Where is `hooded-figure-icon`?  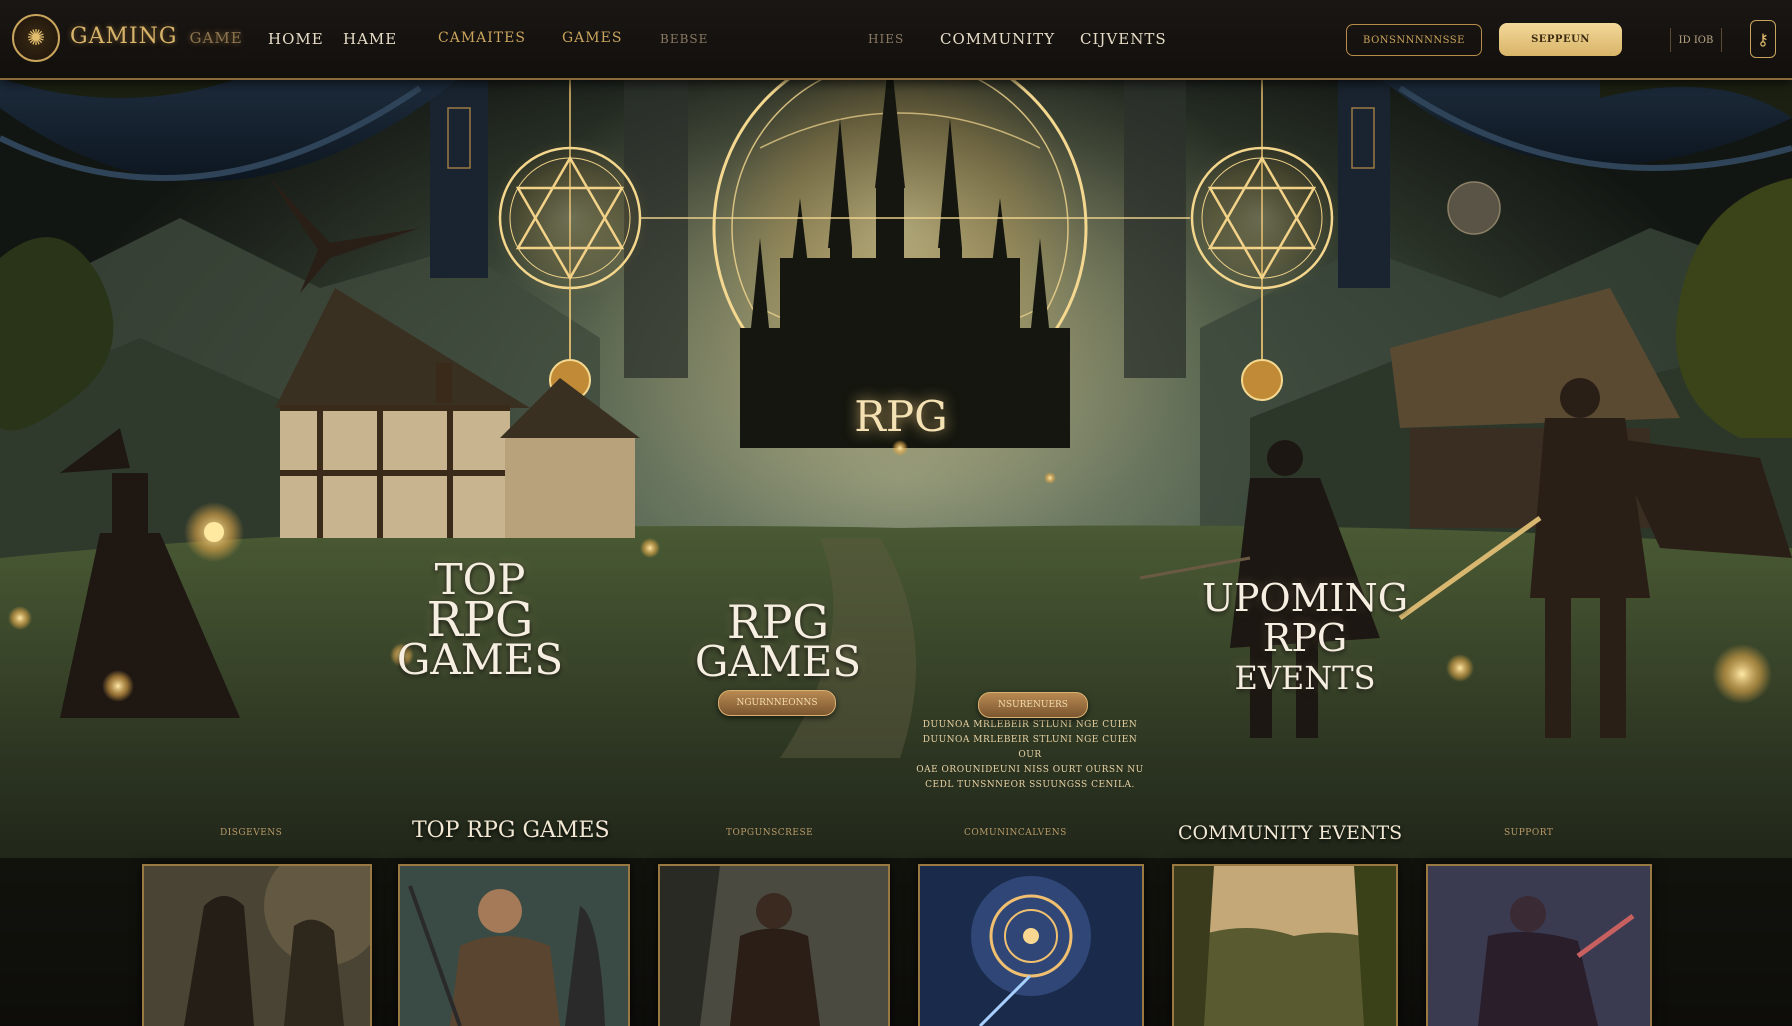
hooded-figure-icon is located at coordinates (257, 946).